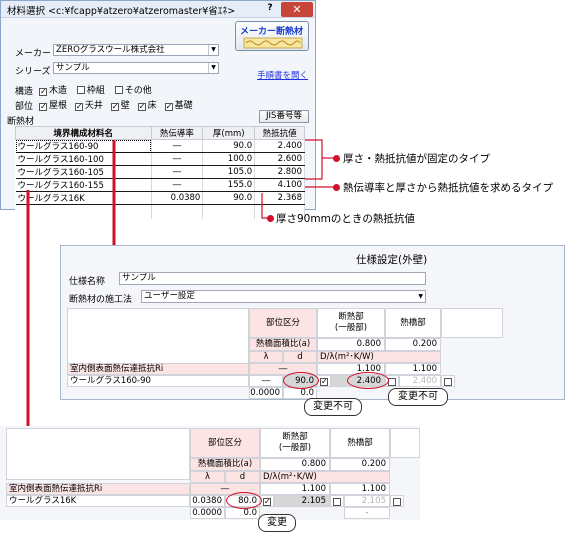  Describe the element at coordinates (360, 464) in the screenshot. I see `spec2-area-ratio-bridge: 0.200` at that location.